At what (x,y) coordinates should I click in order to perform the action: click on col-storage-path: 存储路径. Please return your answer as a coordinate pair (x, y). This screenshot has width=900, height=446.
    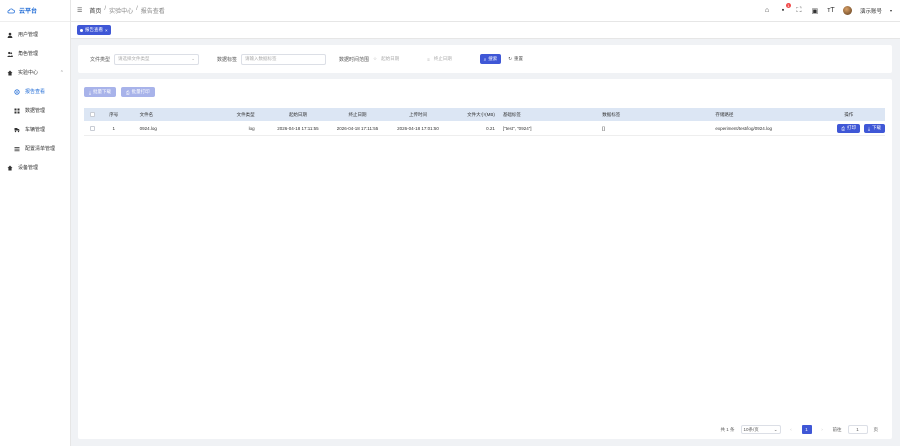
    Looking at the image, I should click on (724, 114).